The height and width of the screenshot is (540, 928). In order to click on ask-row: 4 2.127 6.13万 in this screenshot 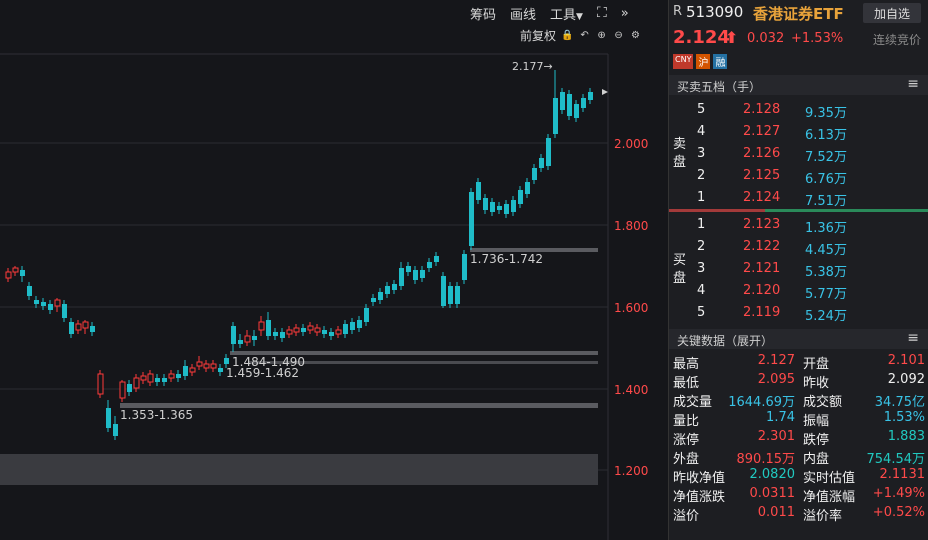, I will do `click(798, 132)`.